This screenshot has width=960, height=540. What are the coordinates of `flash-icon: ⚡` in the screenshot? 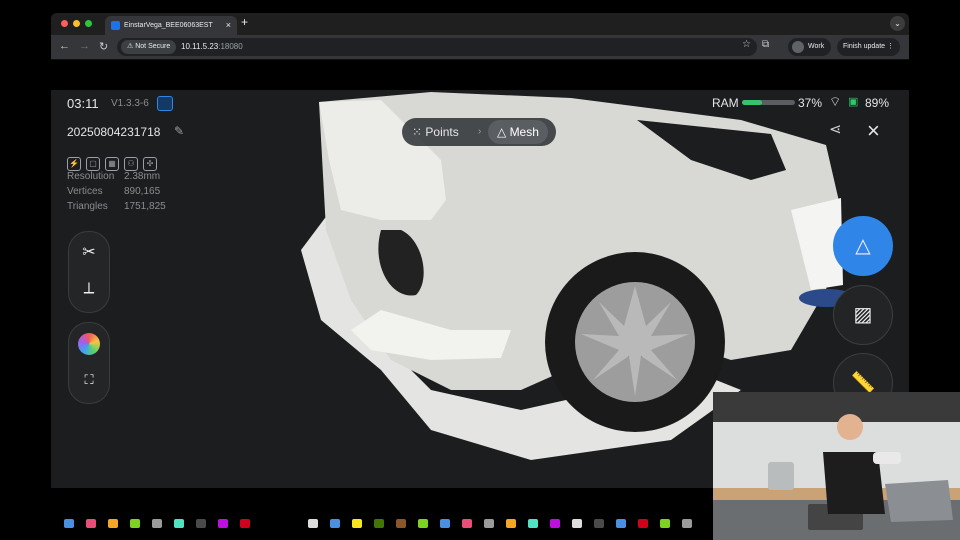 It's located at (74, 164).